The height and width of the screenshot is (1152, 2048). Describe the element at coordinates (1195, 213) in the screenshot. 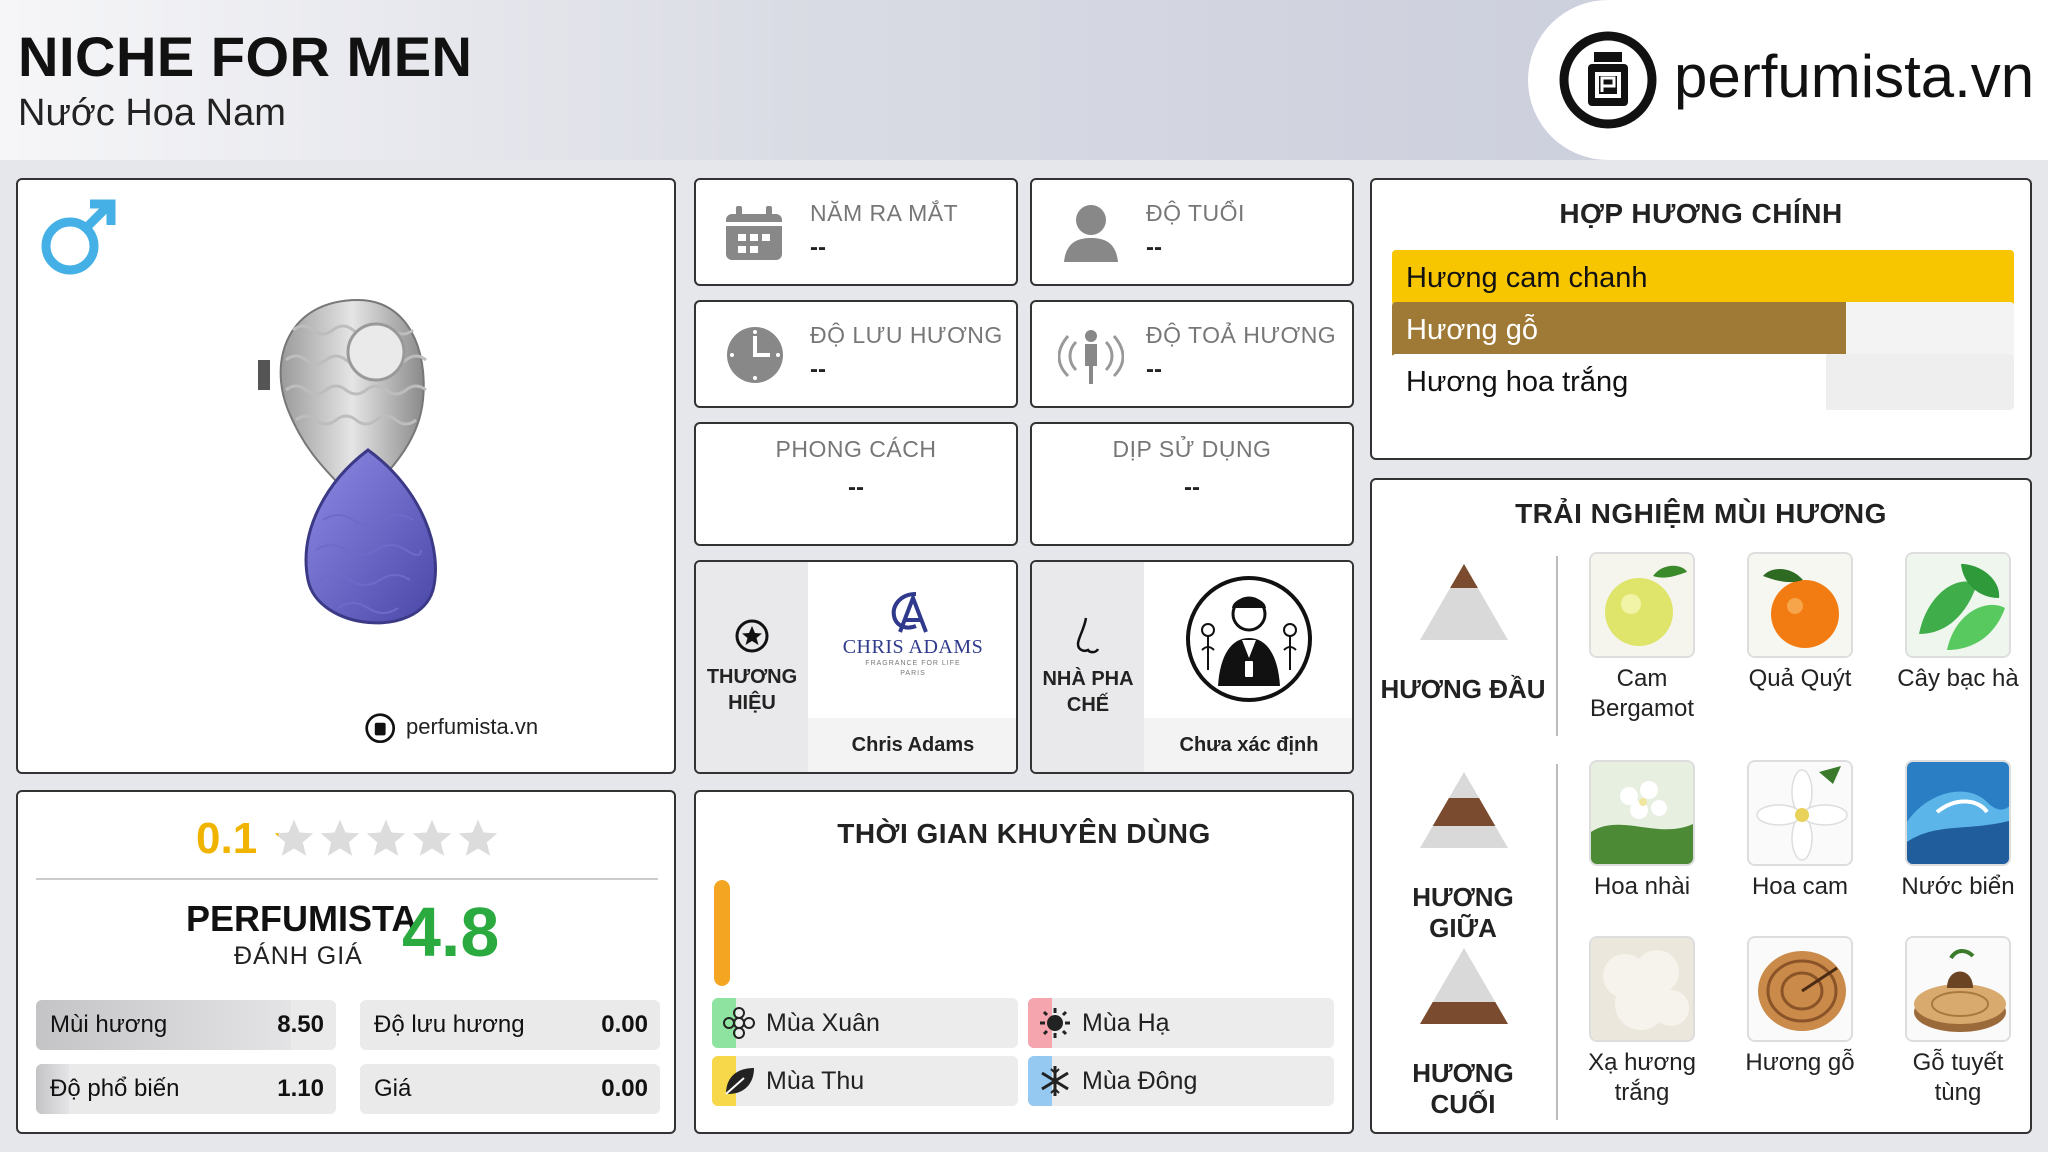

I see `age-label: ĐỘ TUỔI` at that location.